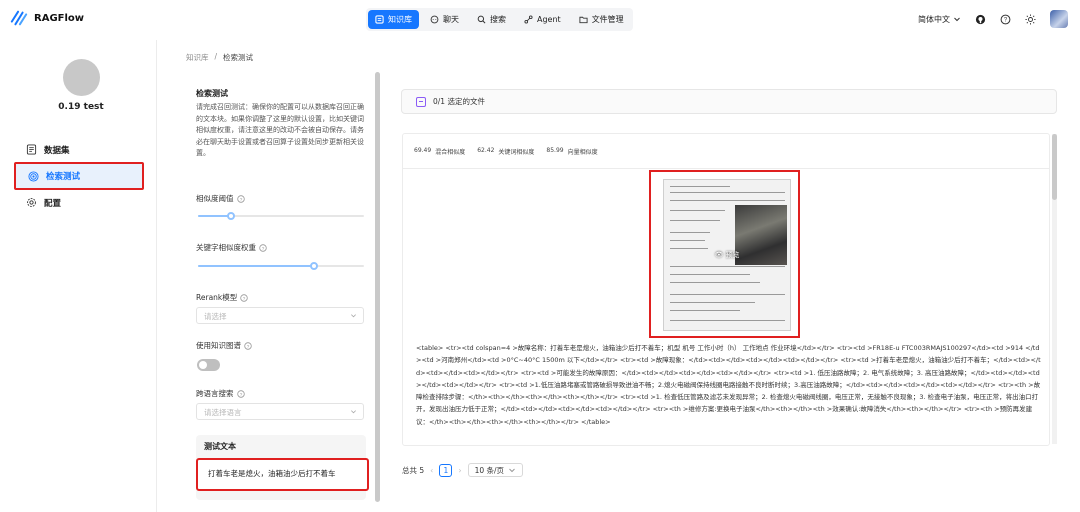  Describe the element at coordinates (281, 216) in the screenshot. I see `similarity-threshold-slider` at that location.